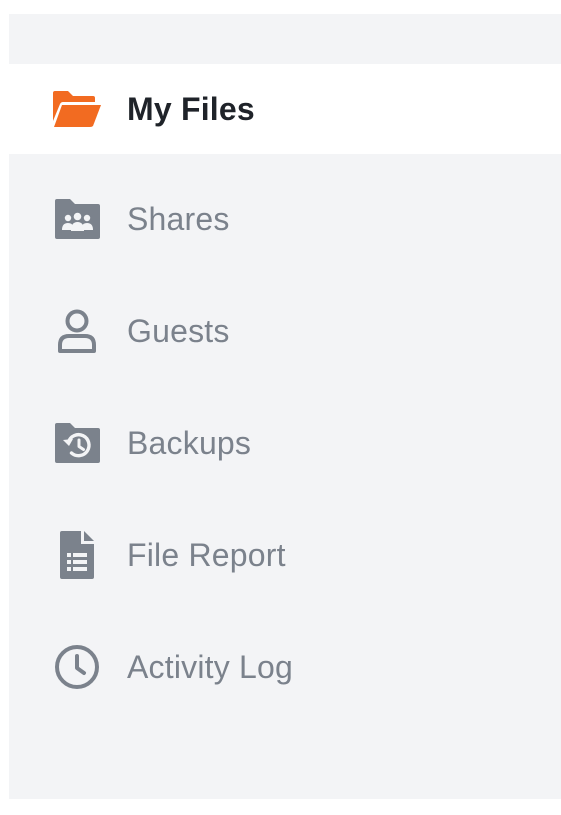 This screenshot has width=561, height=815. What do you see at coordinates (77, 331) in the screenshot?
I see `user-icon` at bounding box center [77, 331].